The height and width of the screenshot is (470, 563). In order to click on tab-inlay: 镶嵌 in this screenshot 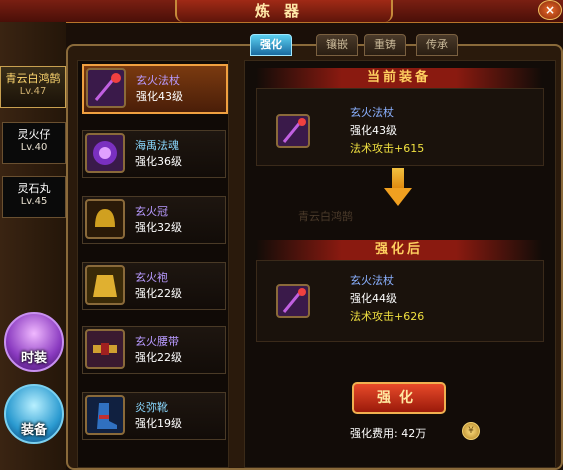, I will do `click(337, 45)`.